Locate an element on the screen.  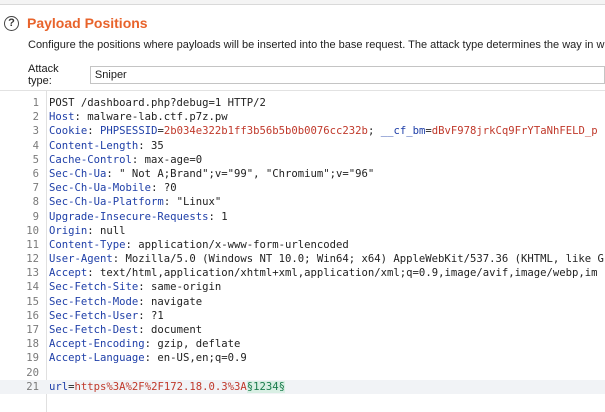
line-number: 7 is located at coordinates (35, 188).